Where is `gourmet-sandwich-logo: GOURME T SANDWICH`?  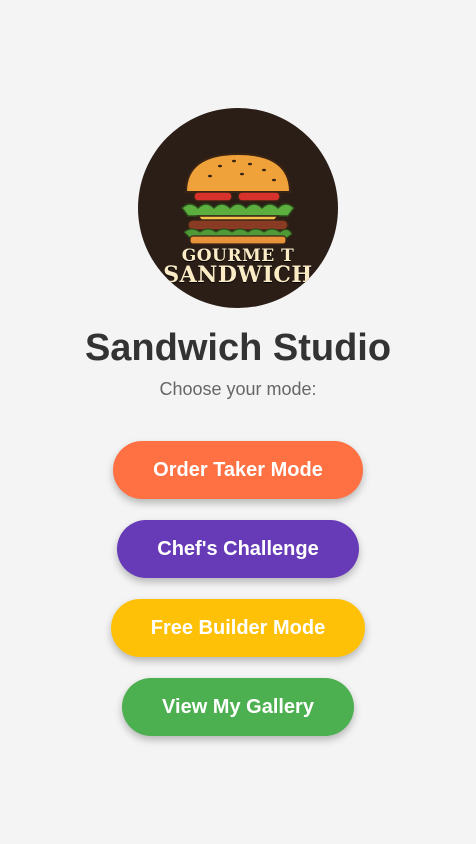
gourmet-sandwich-logo: GOURME T SANDWICH is located at coordinates (238, 208).